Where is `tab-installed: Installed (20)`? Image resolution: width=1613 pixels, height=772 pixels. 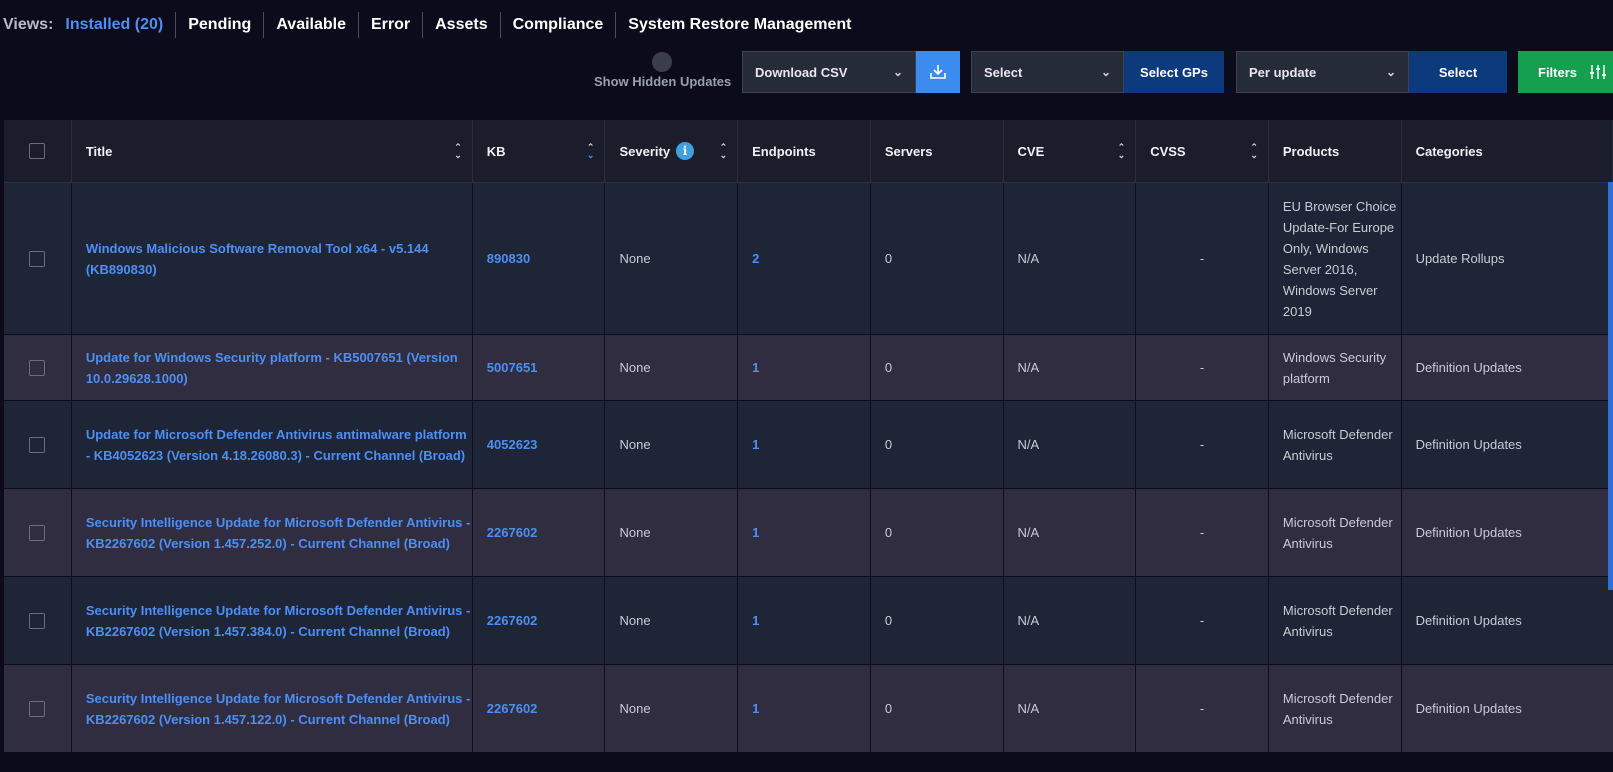
tab-installed: Installed (20) is located at coordinates (120, 25).